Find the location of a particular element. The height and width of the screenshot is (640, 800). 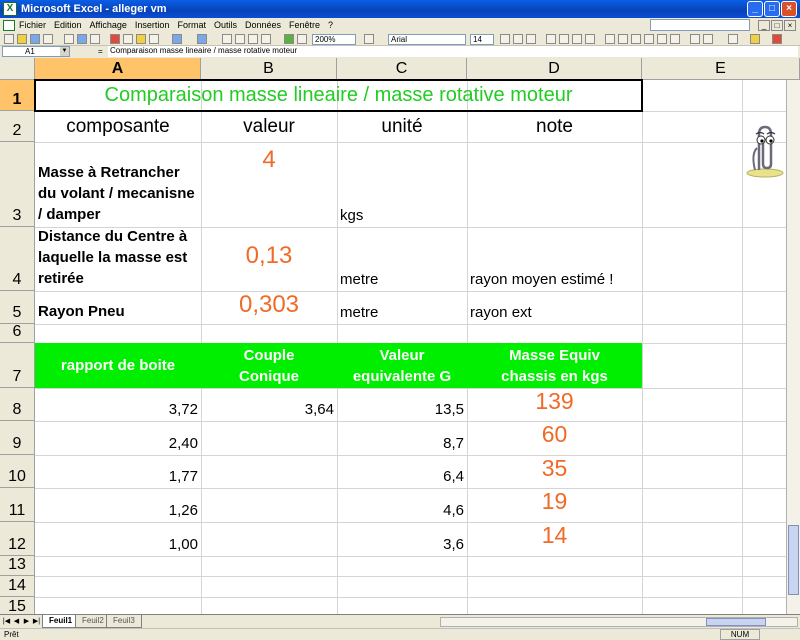

increase-decimal-icon is located at coordinates (662, 39).